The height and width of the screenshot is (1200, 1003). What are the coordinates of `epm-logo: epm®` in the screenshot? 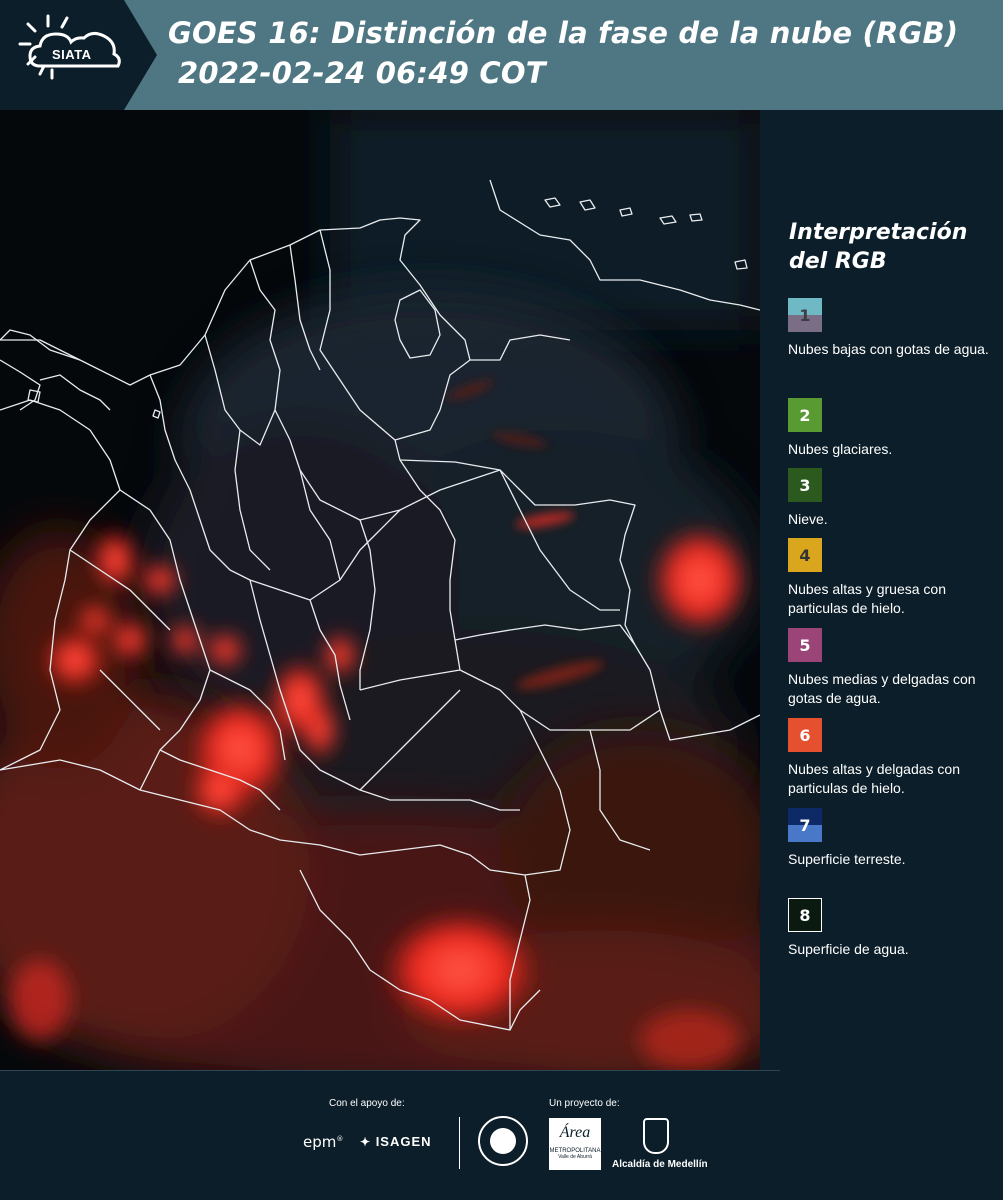 It's located at (323, 1142).